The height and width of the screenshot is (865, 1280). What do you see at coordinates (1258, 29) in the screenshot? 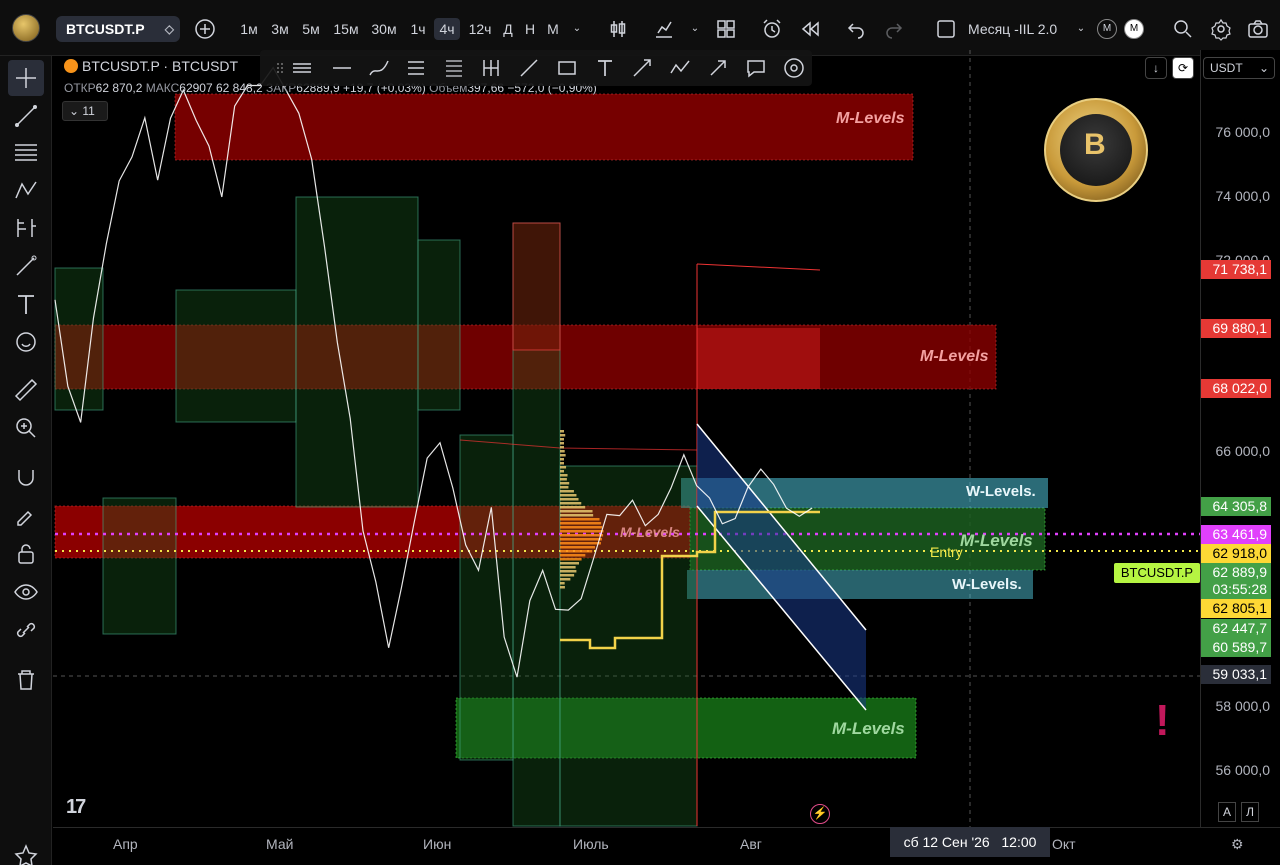
I see `camera-icon` at bounding box center [1258, 29].